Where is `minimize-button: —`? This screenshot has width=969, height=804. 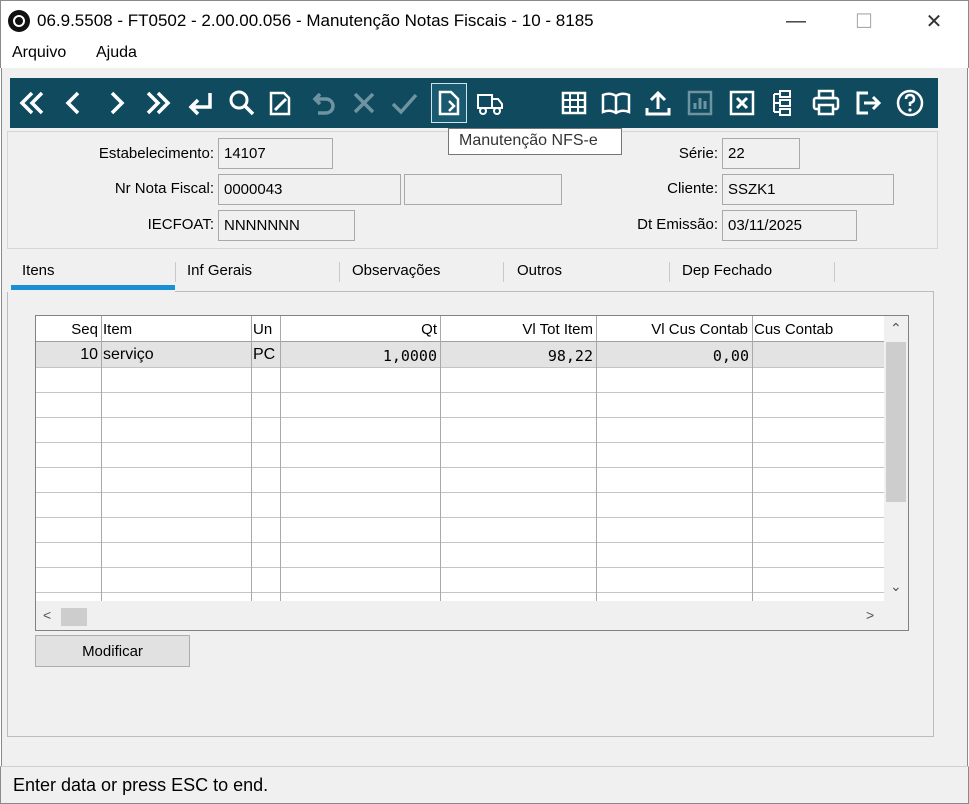 minimize-button: — is located at coordinates (796, 21).